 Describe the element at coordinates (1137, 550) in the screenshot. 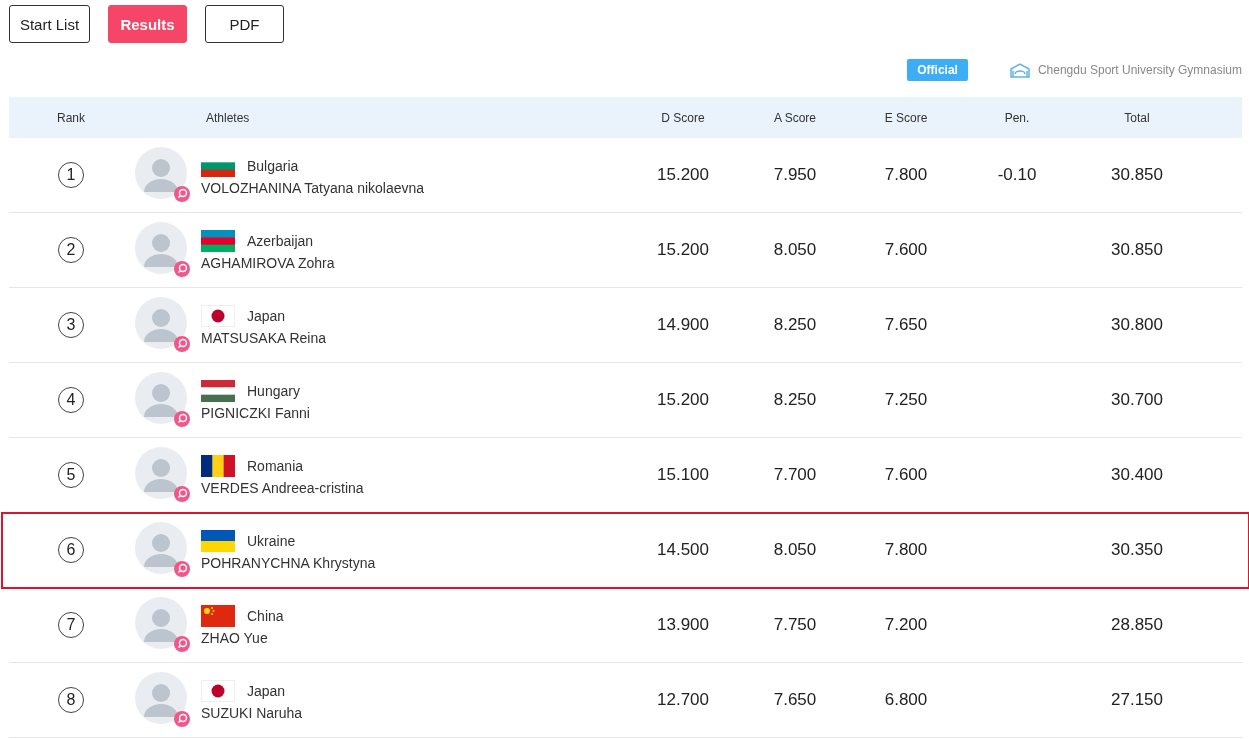

I see `total-score: 30.350` at that location.